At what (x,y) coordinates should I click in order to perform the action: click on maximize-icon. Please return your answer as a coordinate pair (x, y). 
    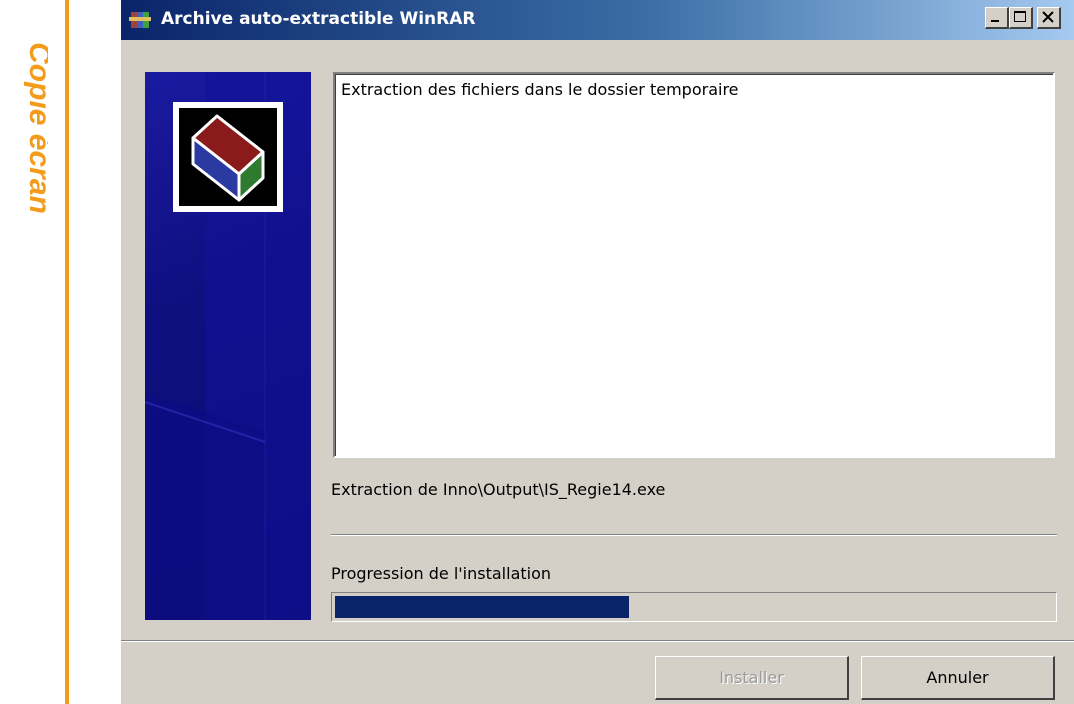
    Looking at the image, I should click on (1020, 16).